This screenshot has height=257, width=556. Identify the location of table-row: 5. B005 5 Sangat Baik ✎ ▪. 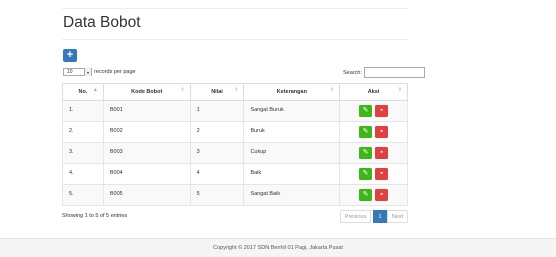
(235, 195).